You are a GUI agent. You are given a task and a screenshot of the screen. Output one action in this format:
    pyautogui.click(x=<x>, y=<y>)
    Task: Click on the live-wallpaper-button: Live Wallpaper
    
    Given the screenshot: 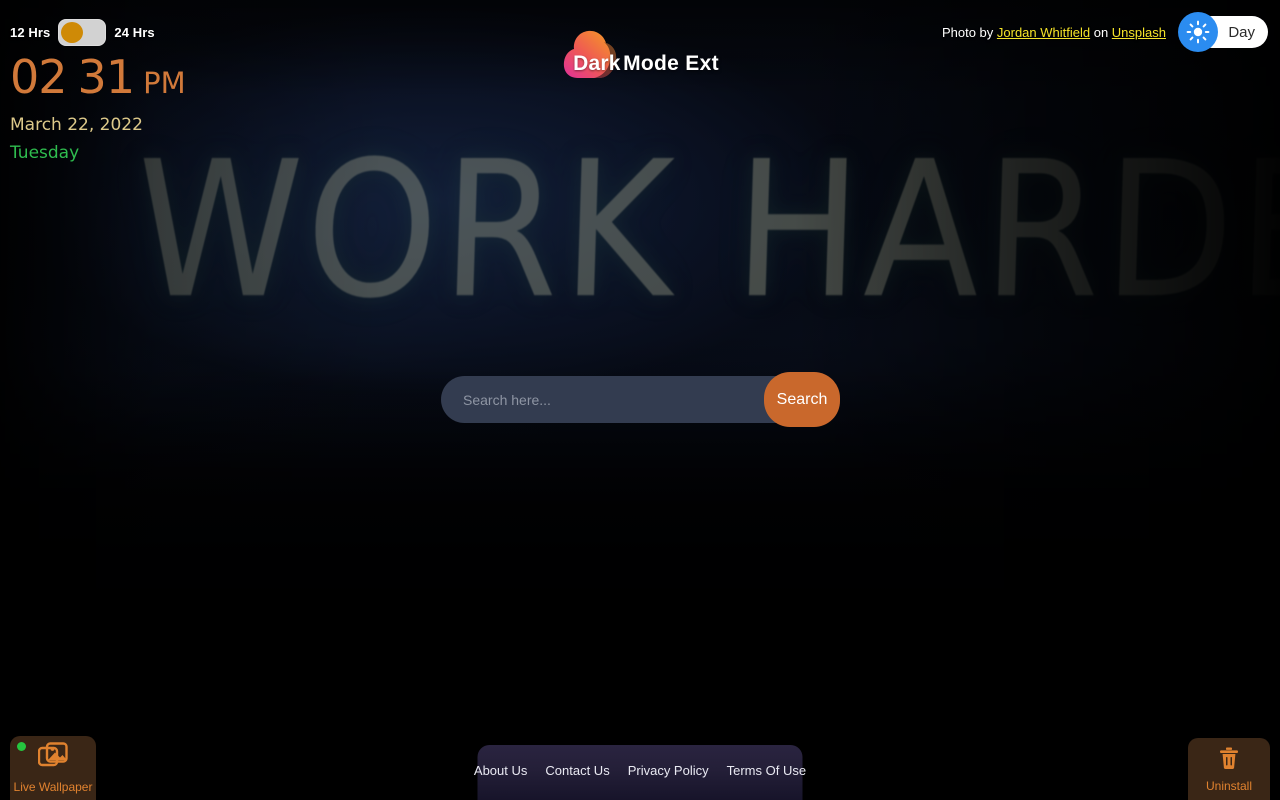 What is the action you would take?
    pyautogui.click(x=53, y=768)
    